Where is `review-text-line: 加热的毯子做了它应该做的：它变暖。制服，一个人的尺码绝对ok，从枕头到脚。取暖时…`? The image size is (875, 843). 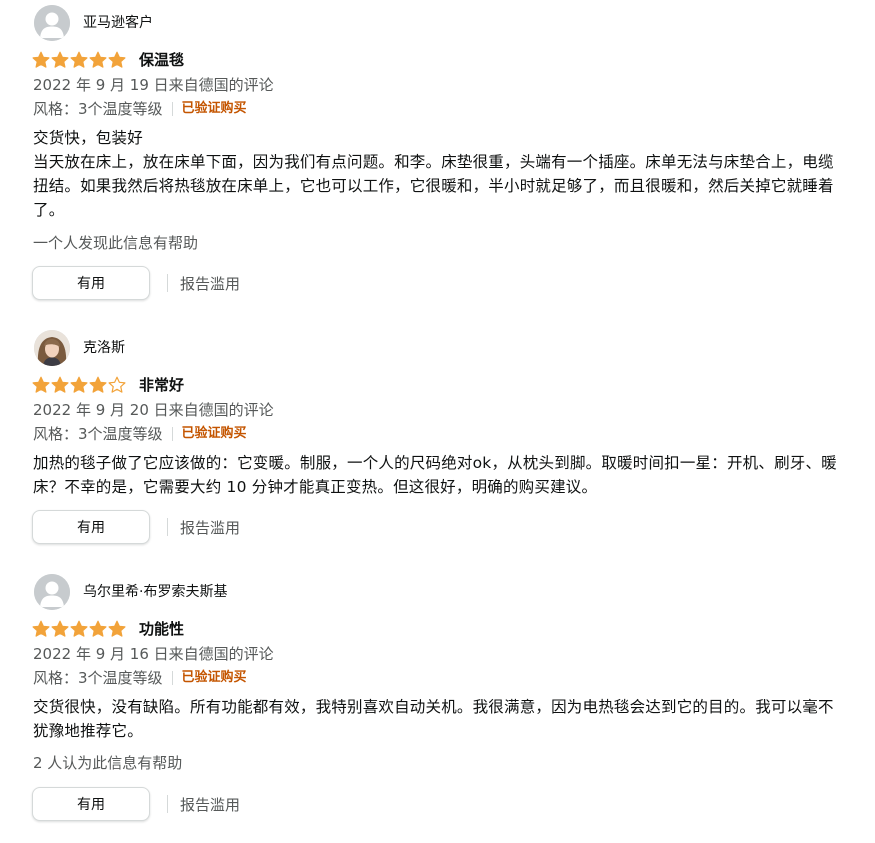
review-text-line: 加热的毯子做了它应该做的：它变暖。制服，一个人的尺码绝对ok，从枕头到脚。取暖时… is located at coordinates (435, 475).